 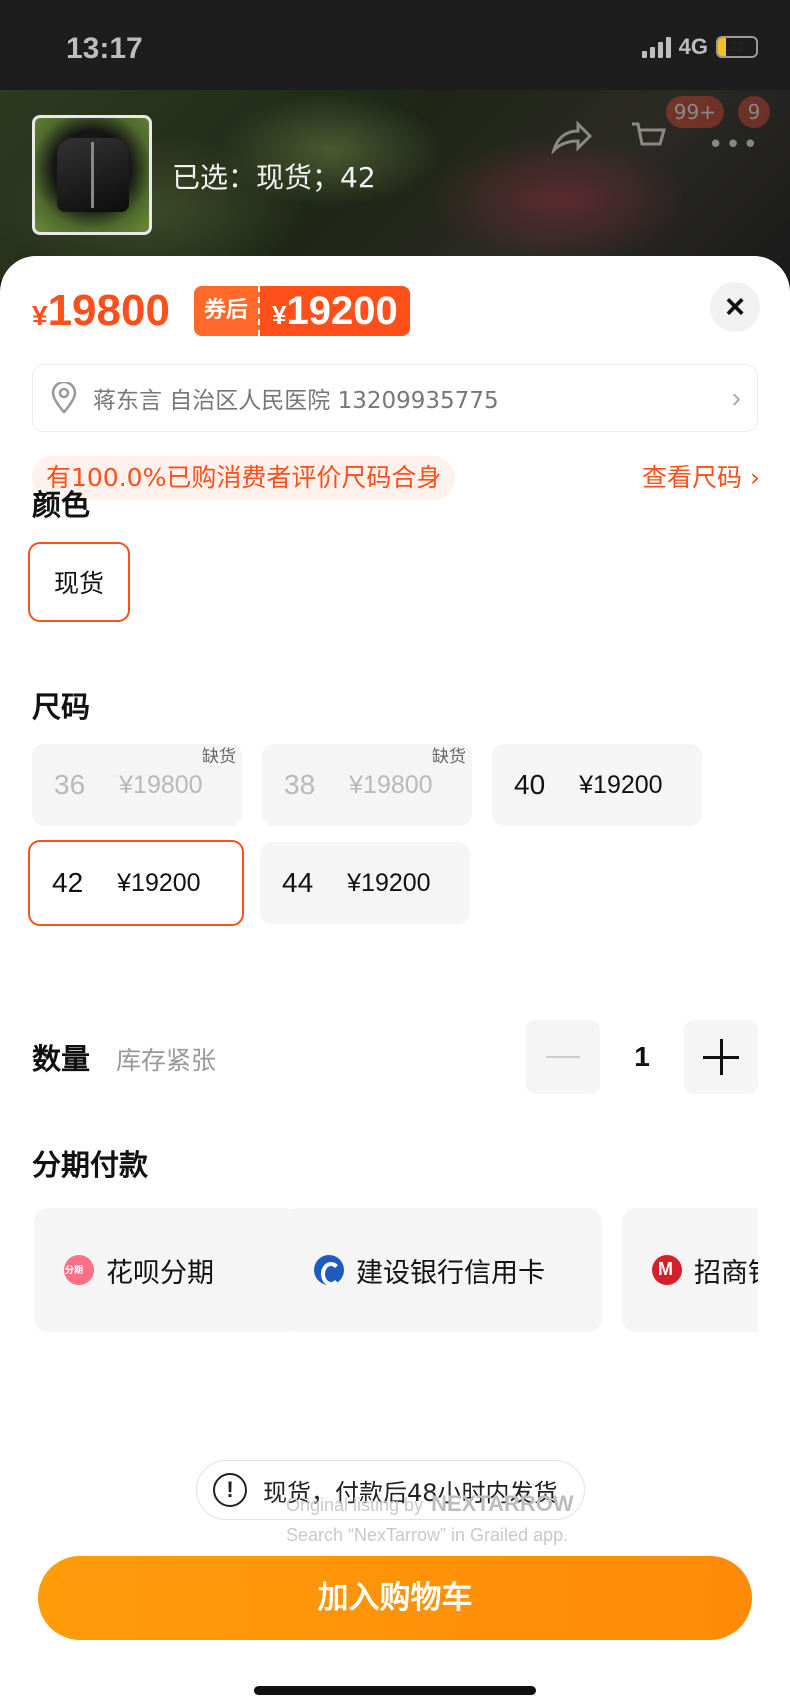 What do you see at coordinates (701, 478) in the screenshot?
I see `size-guide-link: 查看尺码 ›` at bounding box center [701, 478].